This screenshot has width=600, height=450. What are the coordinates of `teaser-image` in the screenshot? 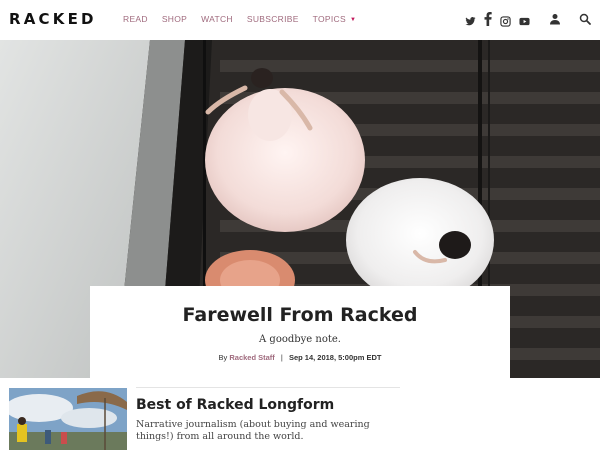 It's located at (68, 419).